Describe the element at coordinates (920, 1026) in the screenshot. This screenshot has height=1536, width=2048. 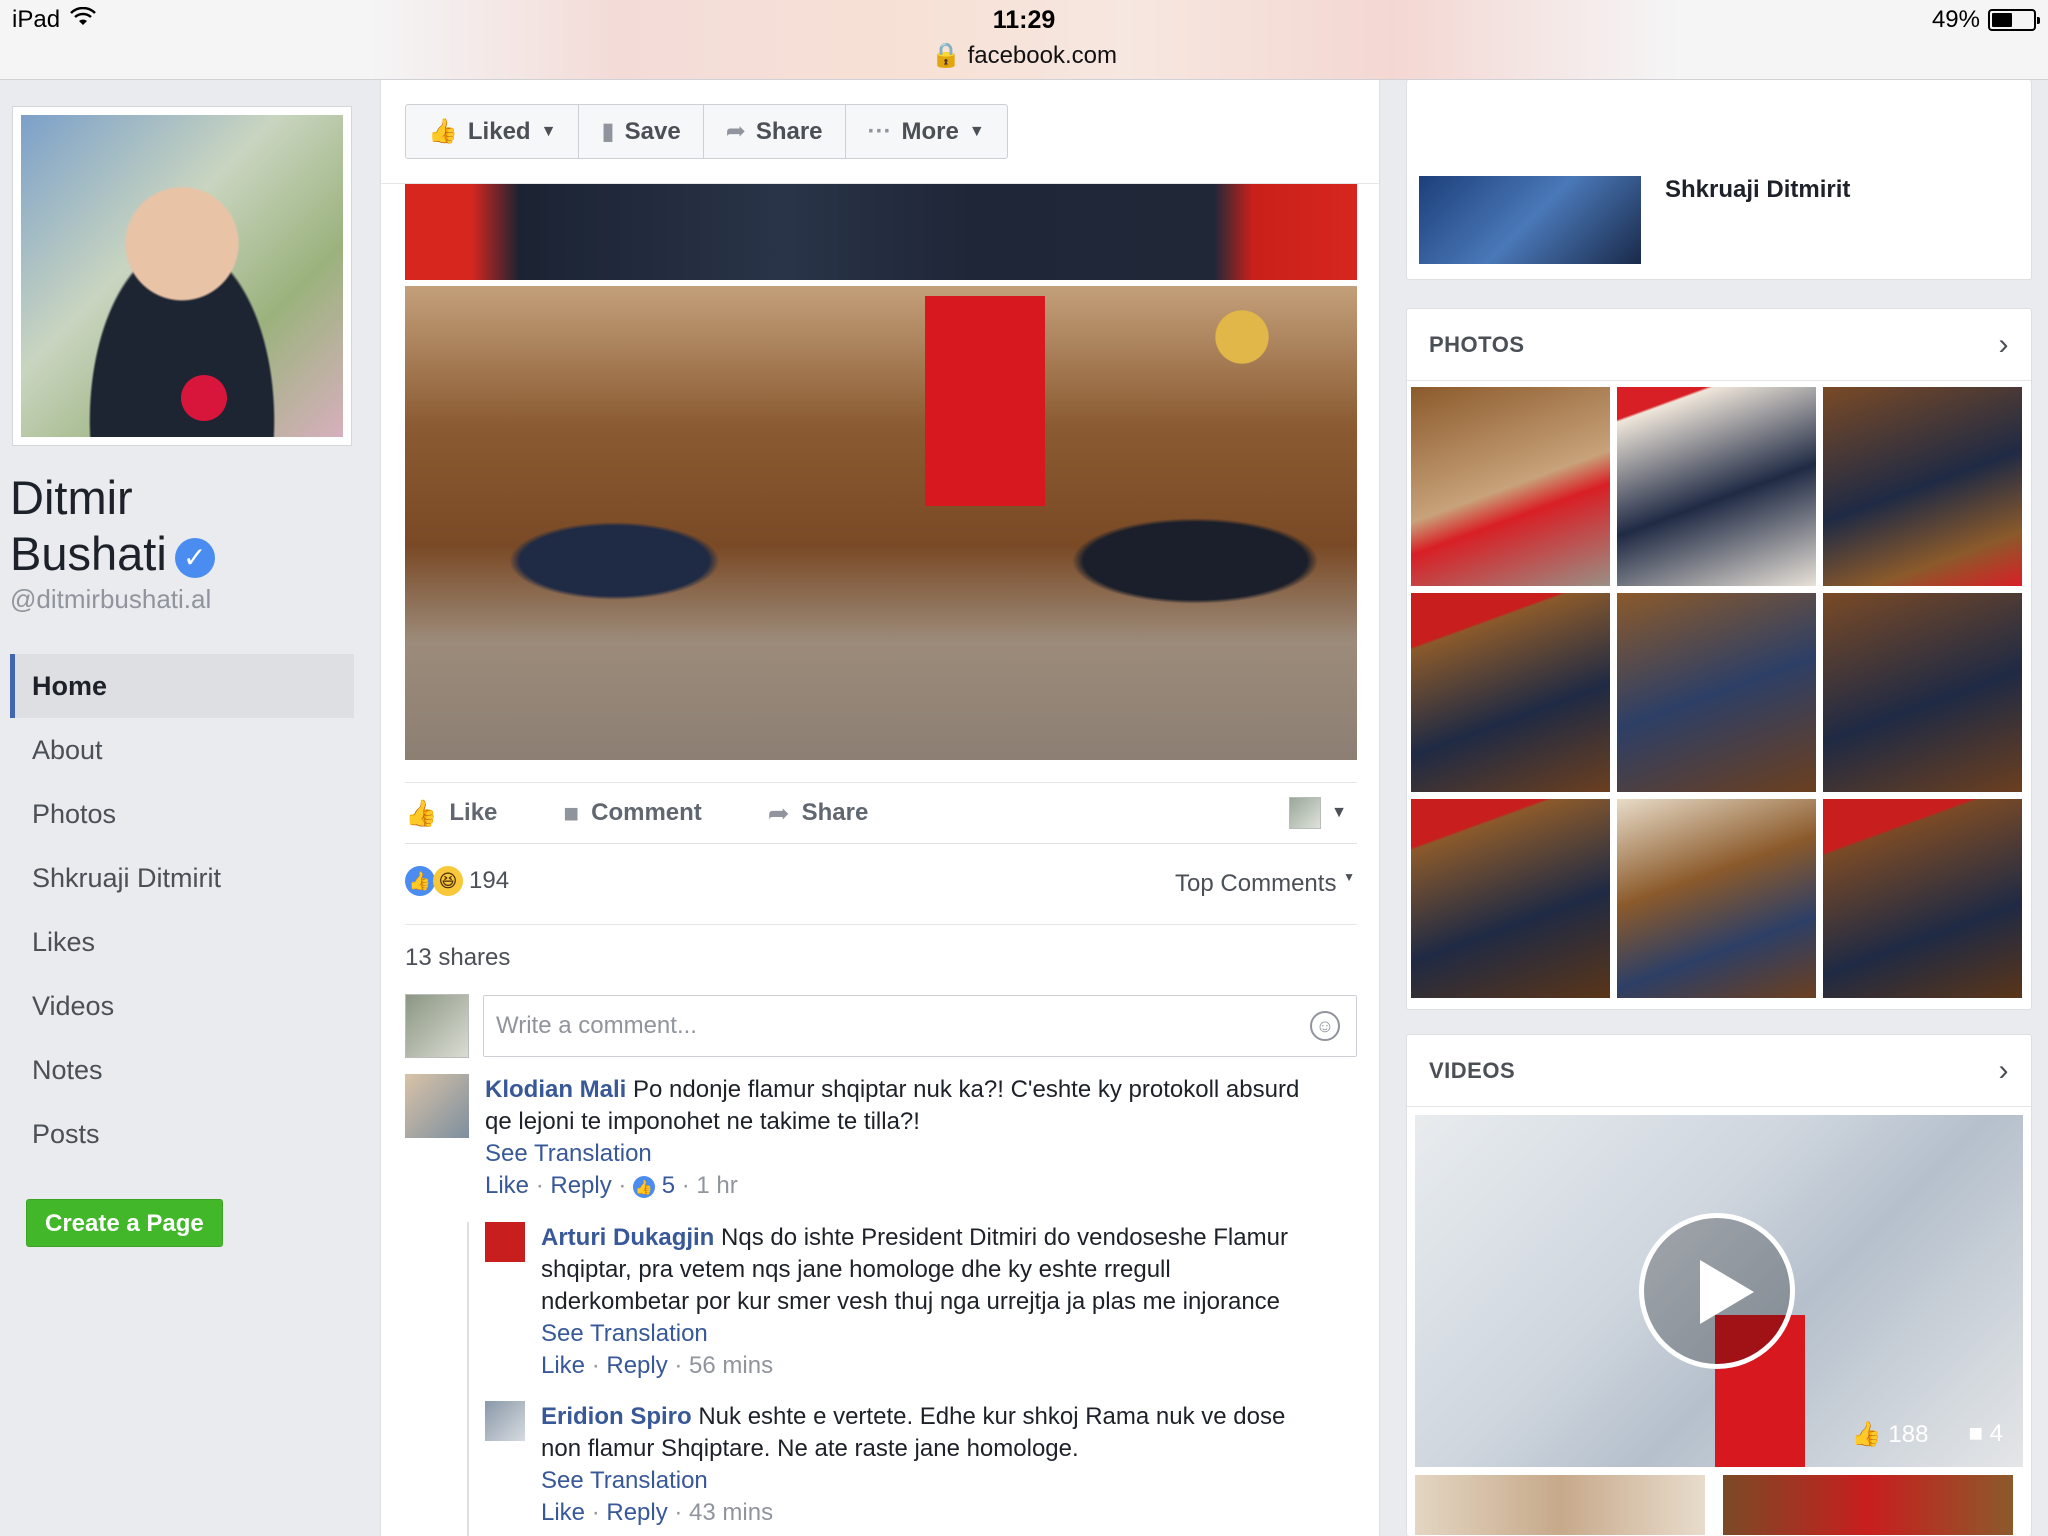
I see `comment-input: Write a comment... ☺` at that location.